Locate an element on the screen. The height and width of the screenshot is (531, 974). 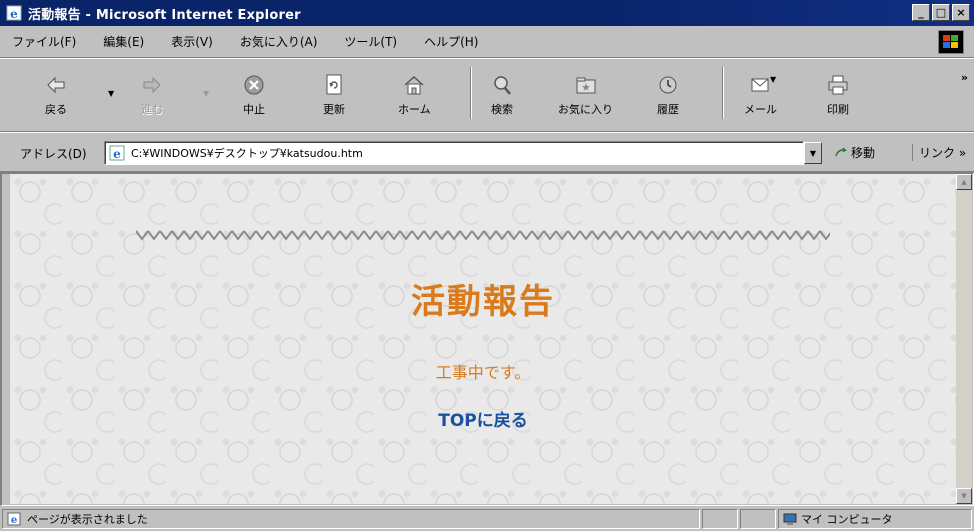
print-icon is located at coordinates (838, 85).